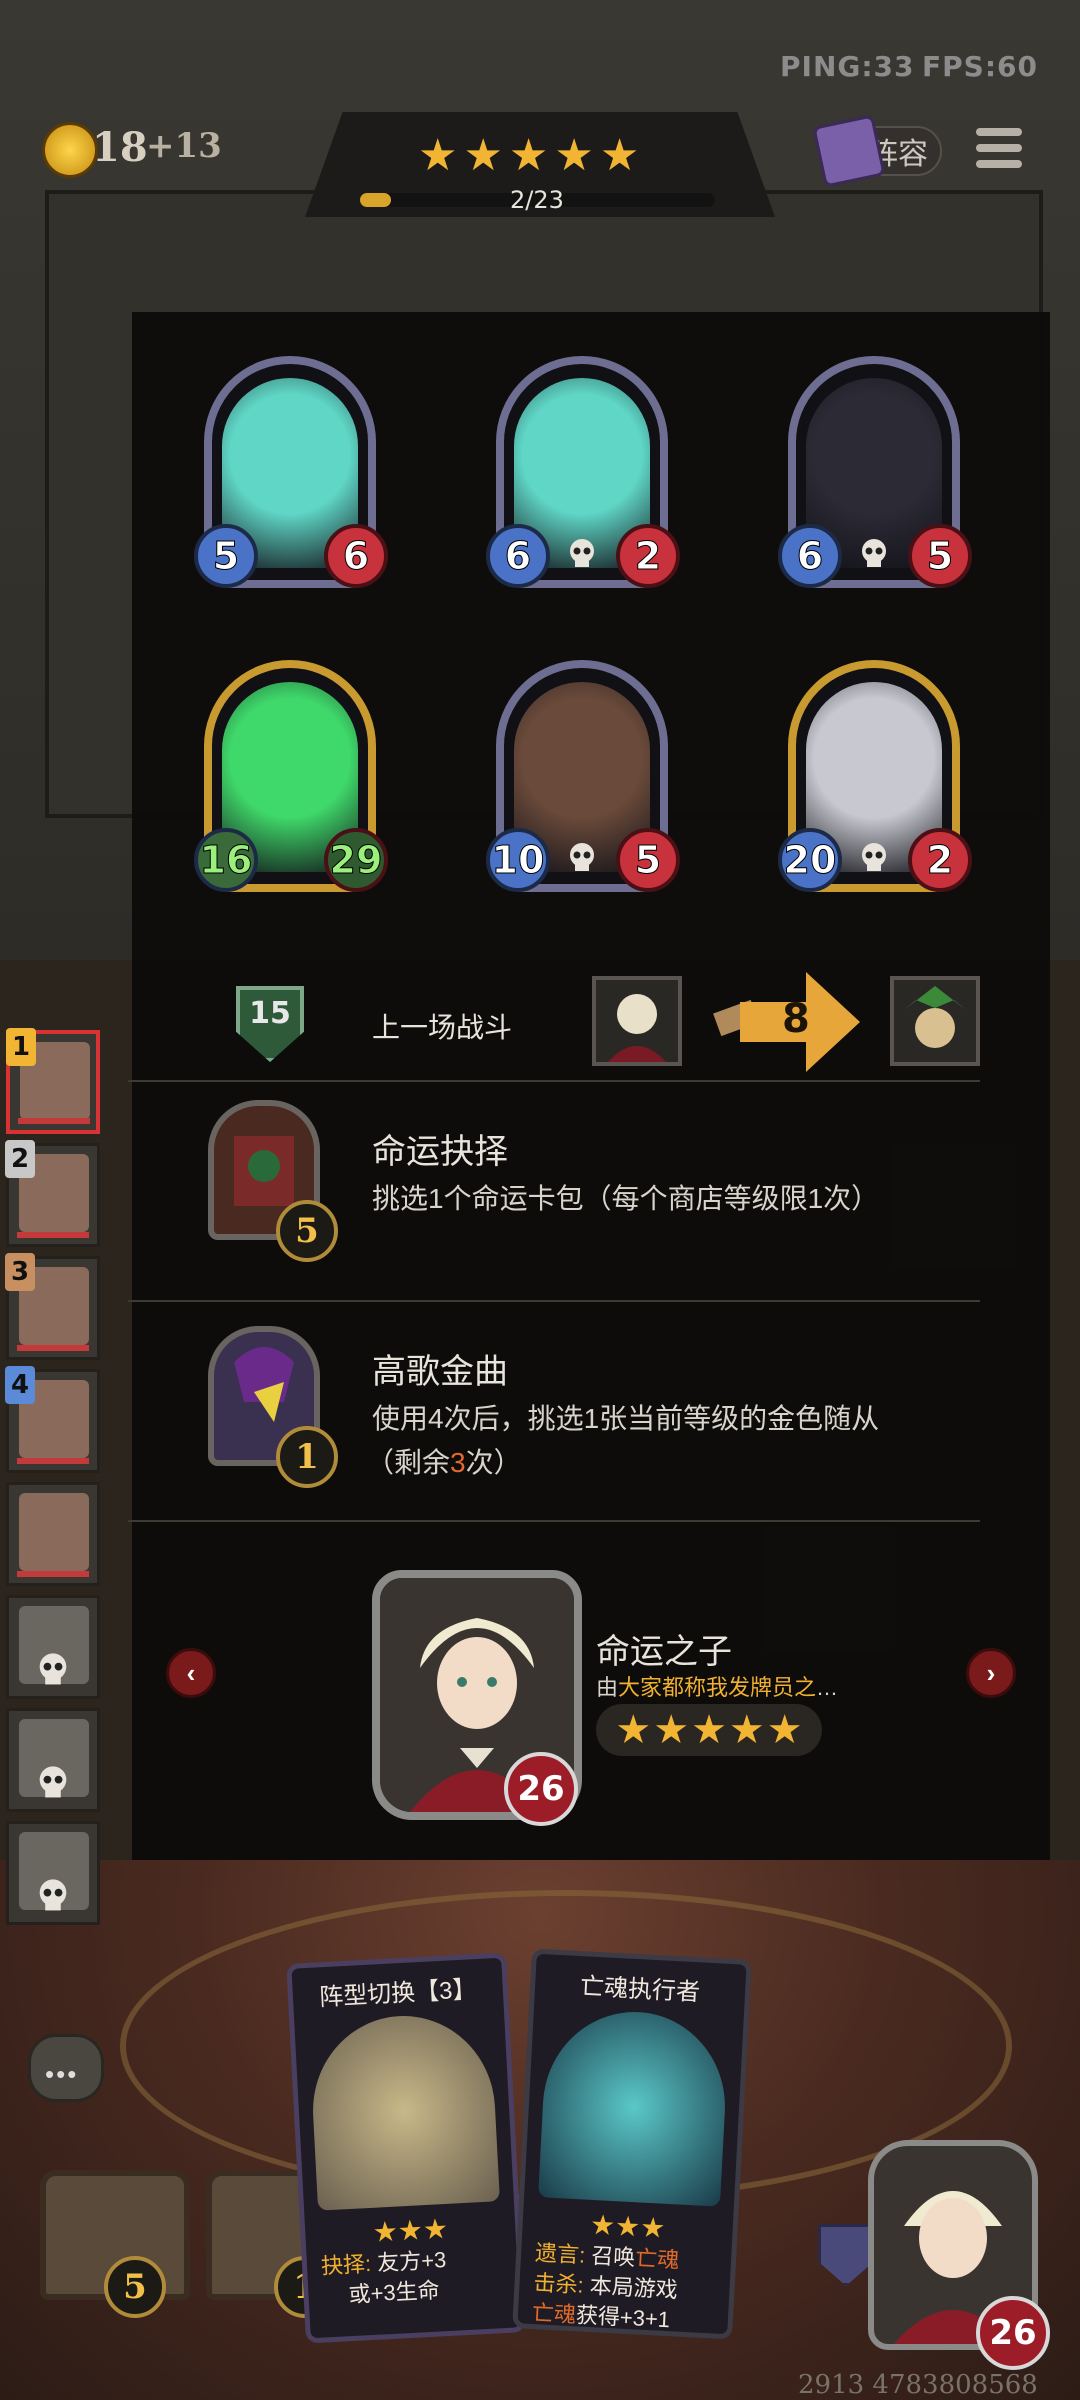 The image size is (1080, 2400). I want to click on chevron-left-icon: ‹, so click(191, 1673).